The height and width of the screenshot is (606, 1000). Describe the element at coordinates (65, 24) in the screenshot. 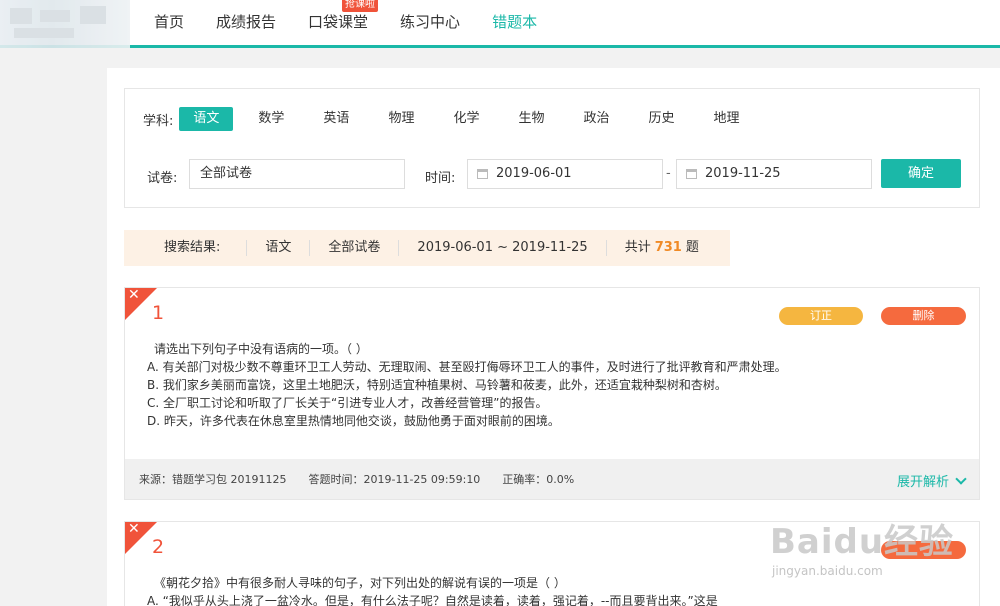

I see `logo` at that location.